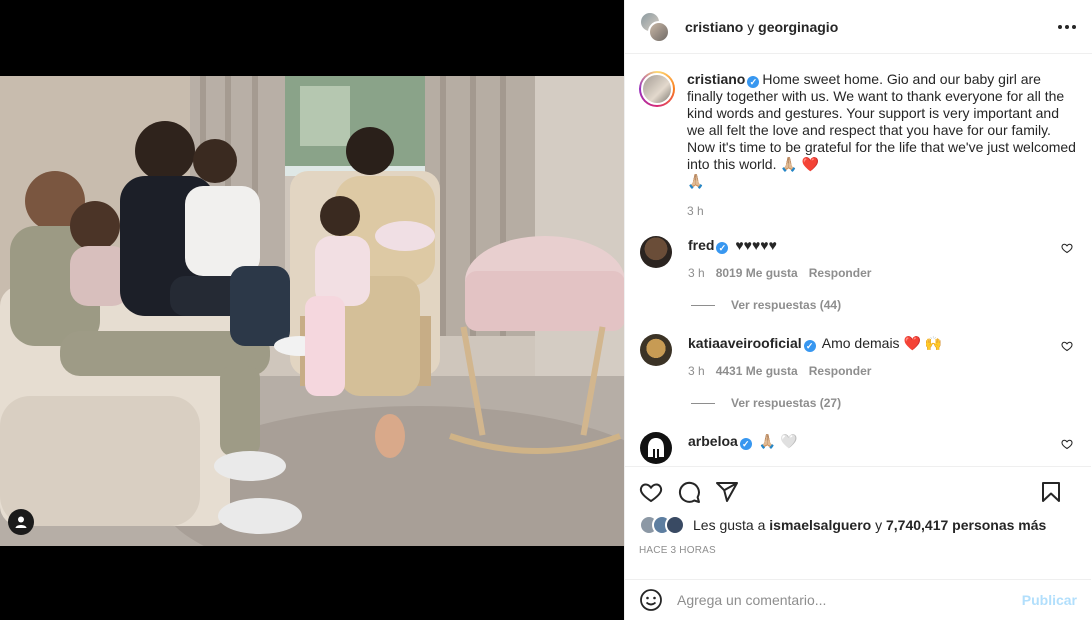 The height and width of the screenshot is (620, 1092). I want to click on likes-prefix: Les gusta a, so click(729, 525).